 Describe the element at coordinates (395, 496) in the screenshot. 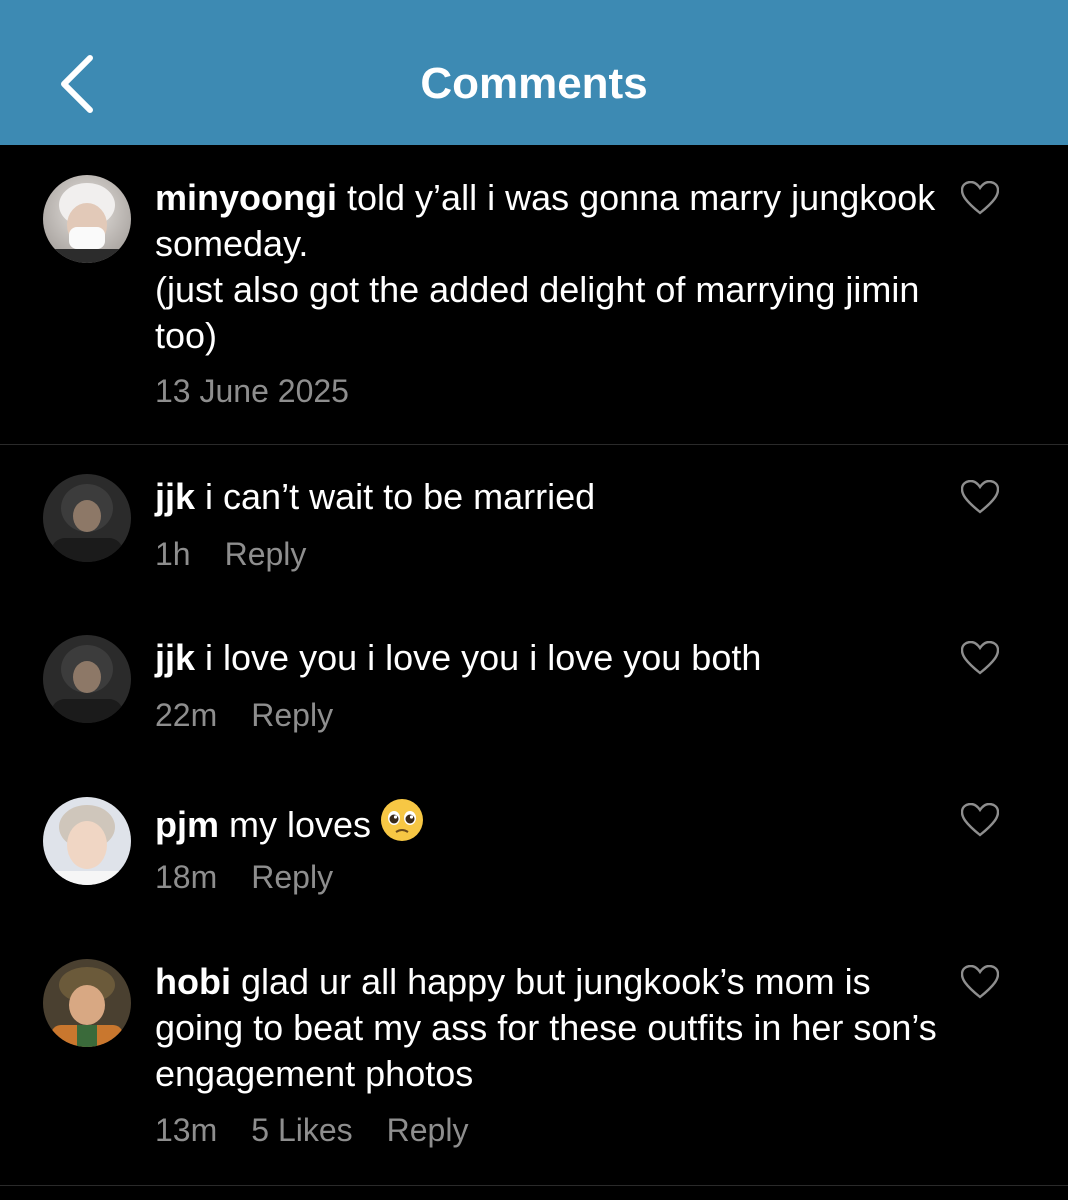

I see `comment-body: i can’t wait to be married` at that location.